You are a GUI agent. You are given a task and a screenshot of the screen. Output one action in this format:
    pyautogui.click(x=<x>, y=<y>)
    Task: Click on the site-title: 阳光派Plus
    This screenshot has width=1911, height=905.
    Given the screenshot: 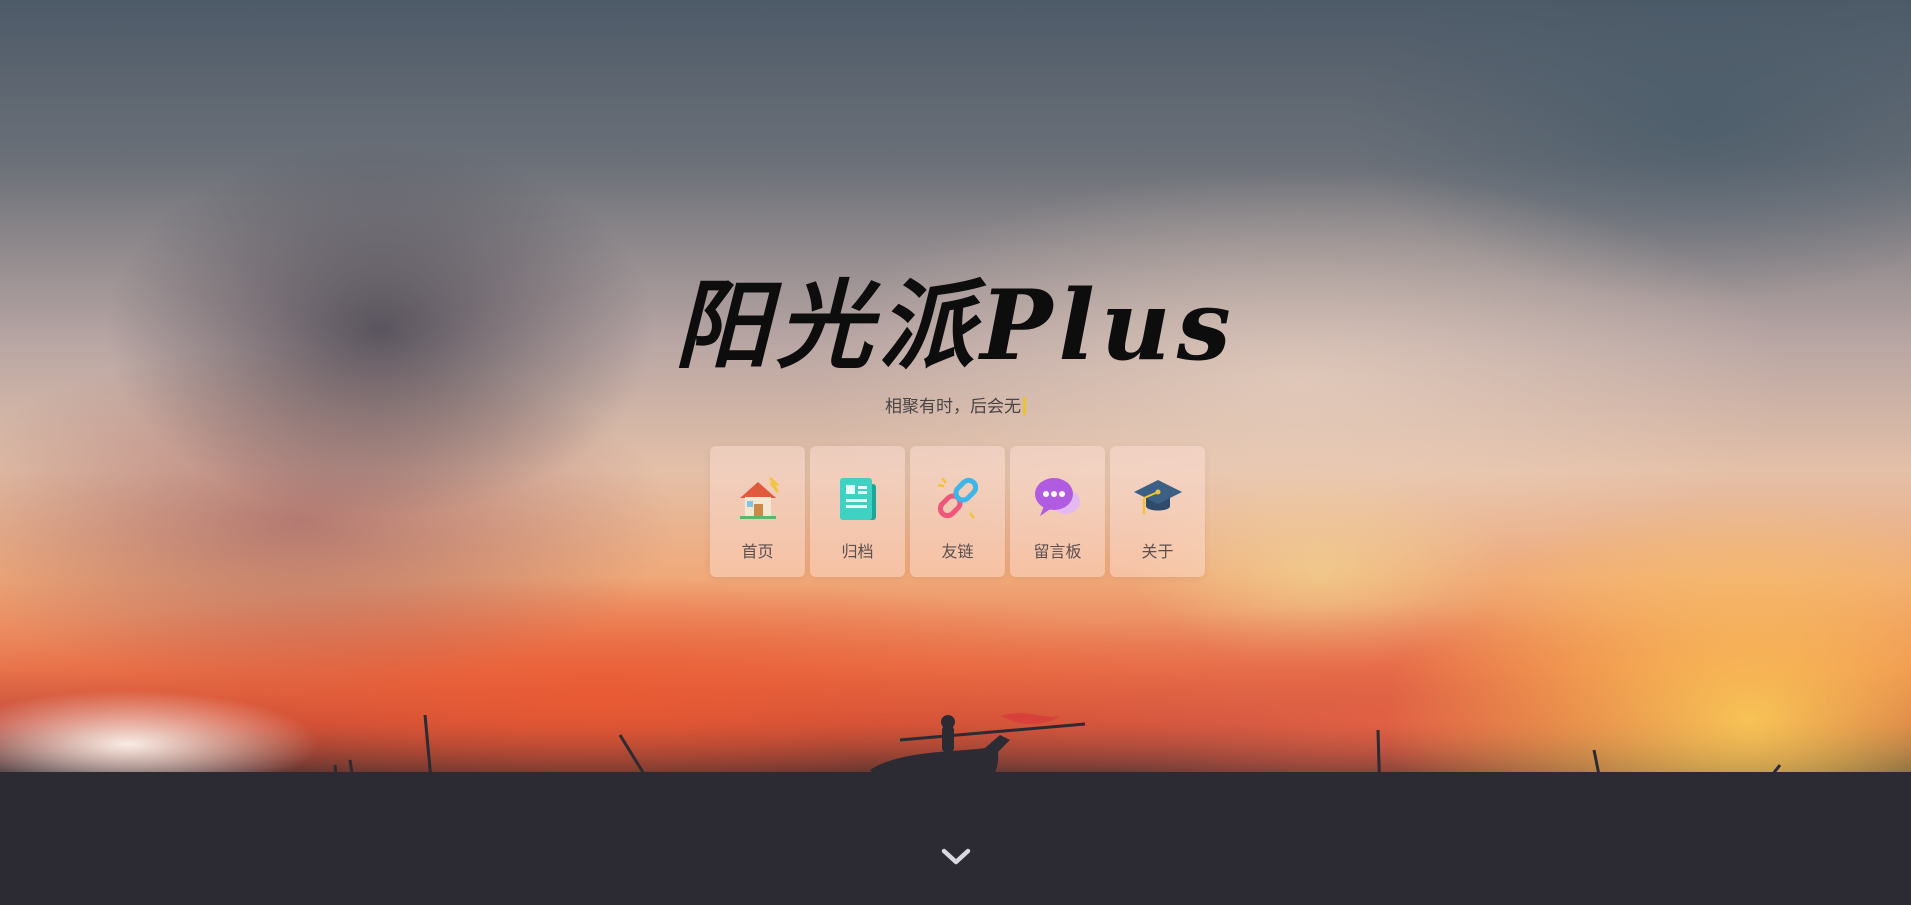 What is the action you would take?
    pyautogui.click(x=955, y=325)
    